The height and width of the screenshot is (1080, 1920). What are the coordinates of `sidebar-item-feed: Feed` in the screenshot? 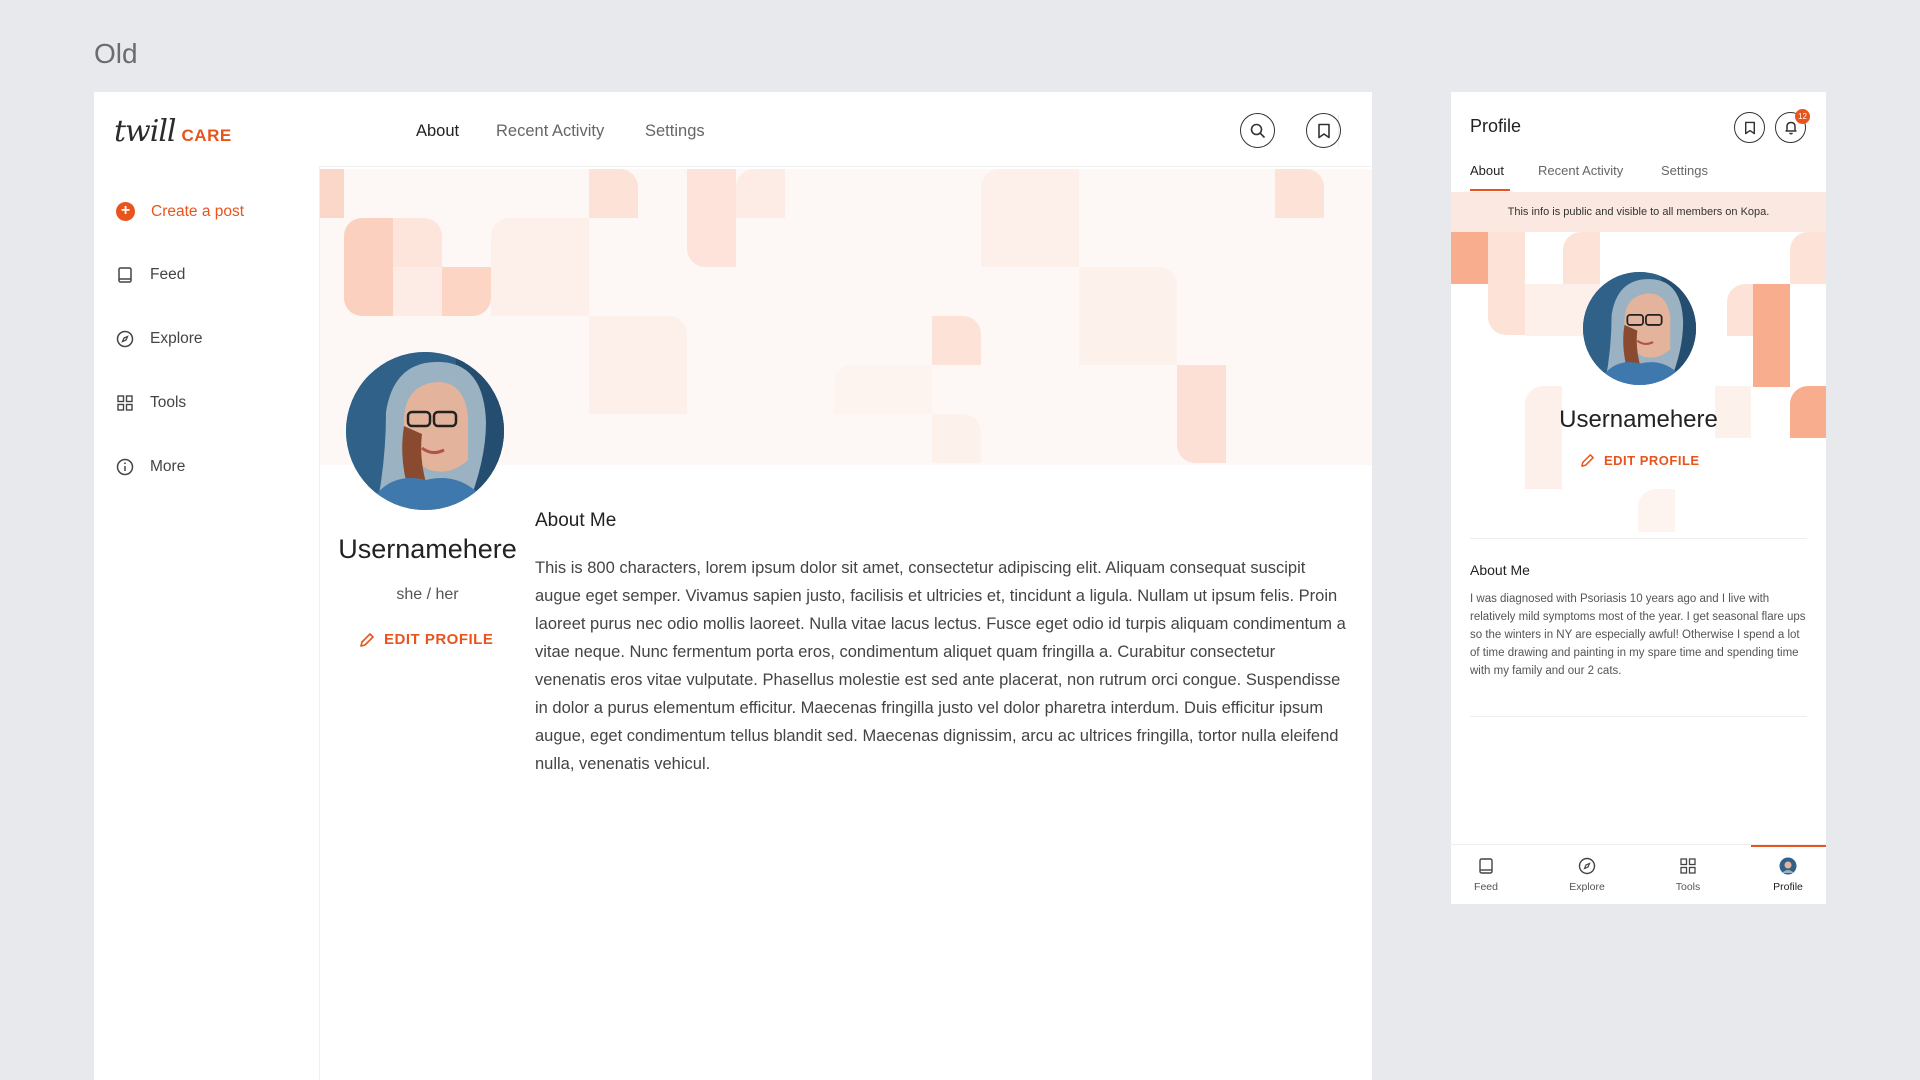 It's located at (150, 275).